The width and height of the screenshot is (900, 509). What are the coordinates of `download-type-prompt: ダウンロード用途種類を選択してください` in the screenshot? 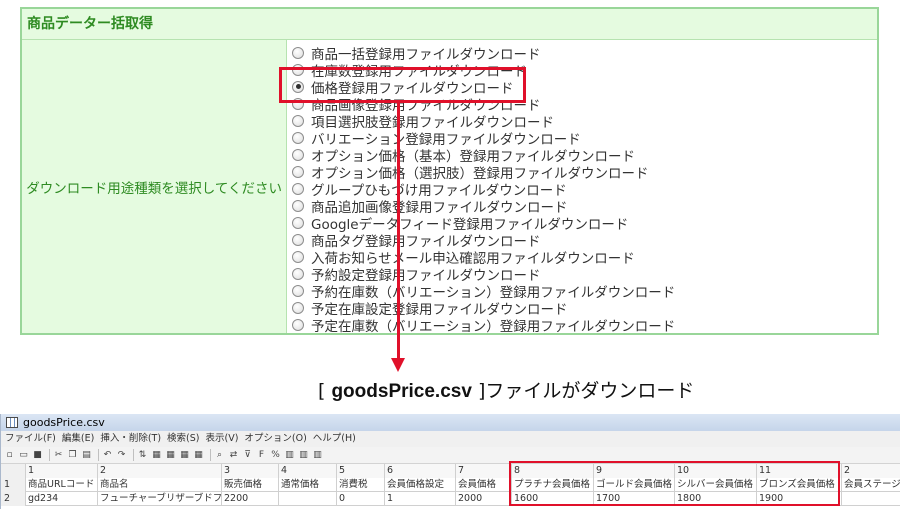 It's located at (154, 188).